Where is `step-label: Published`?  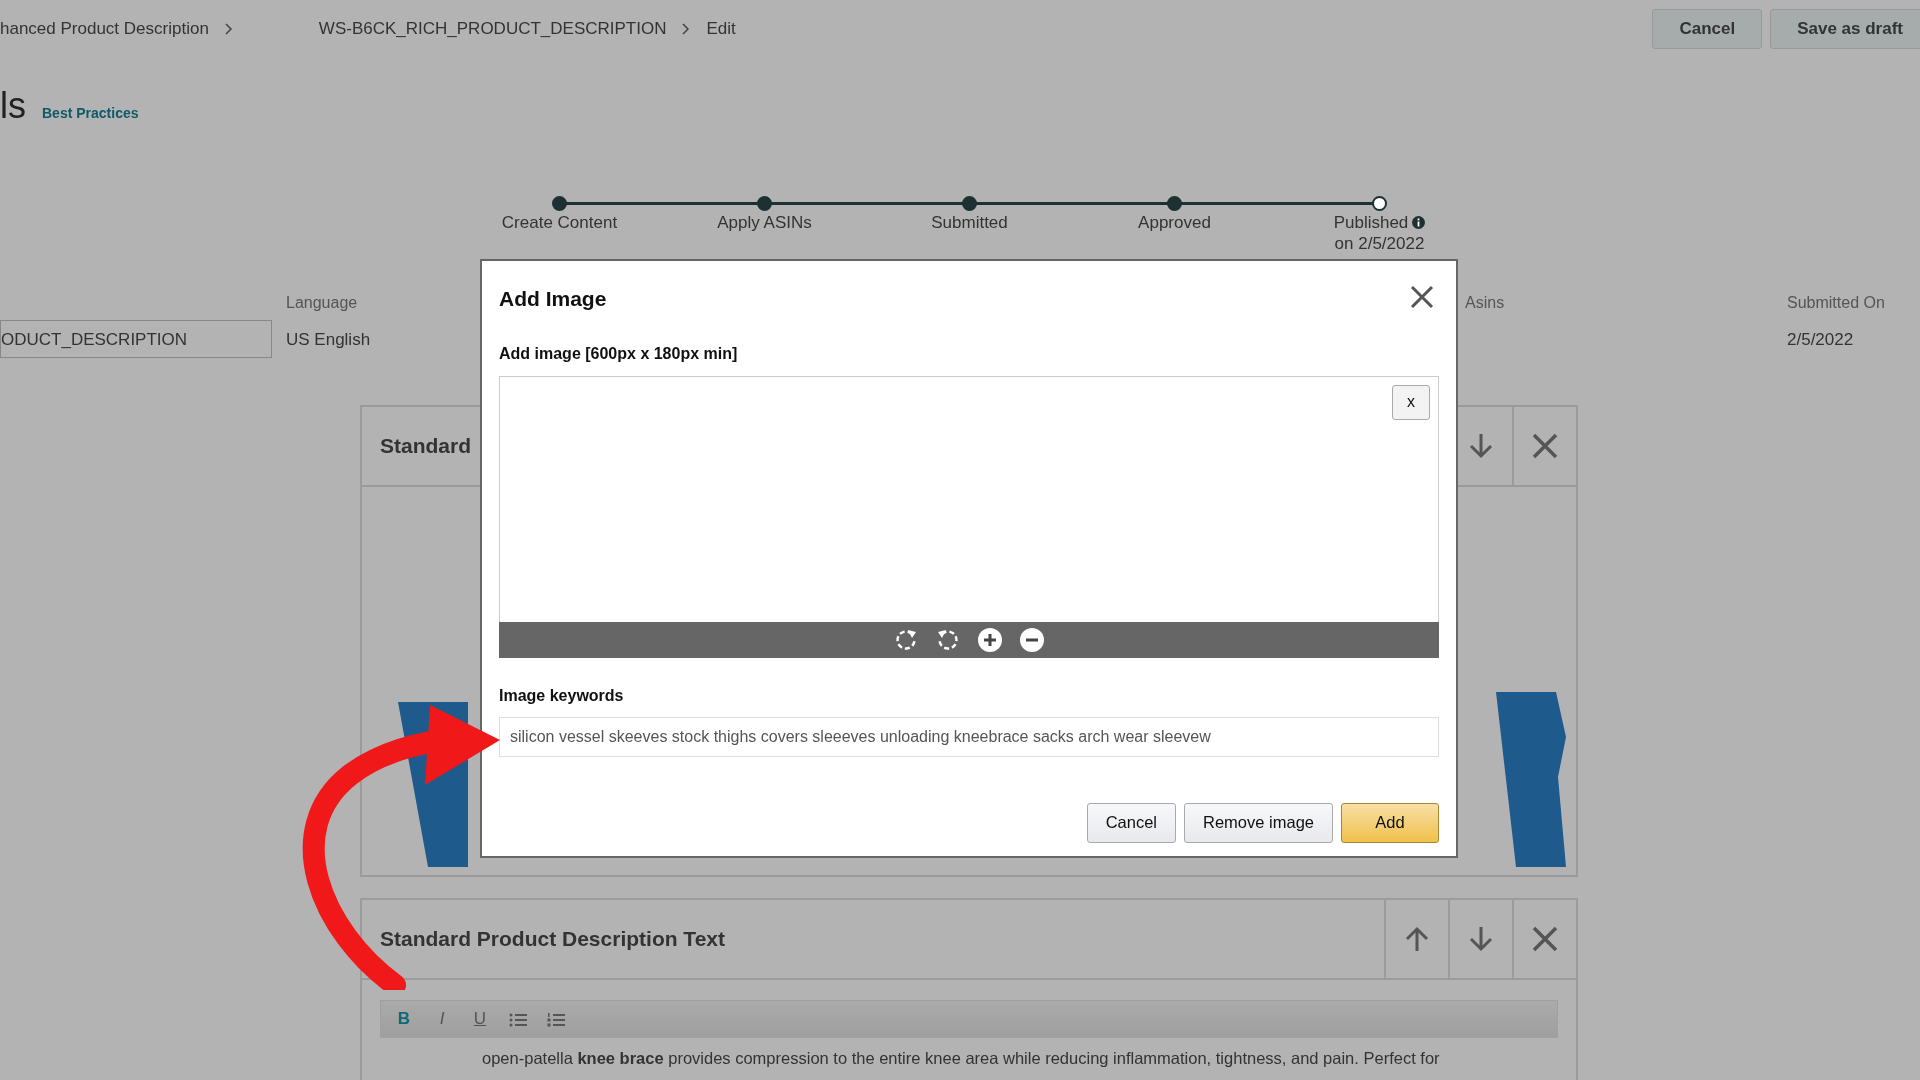
step-label: Published is located at coordinates (1371, 223).